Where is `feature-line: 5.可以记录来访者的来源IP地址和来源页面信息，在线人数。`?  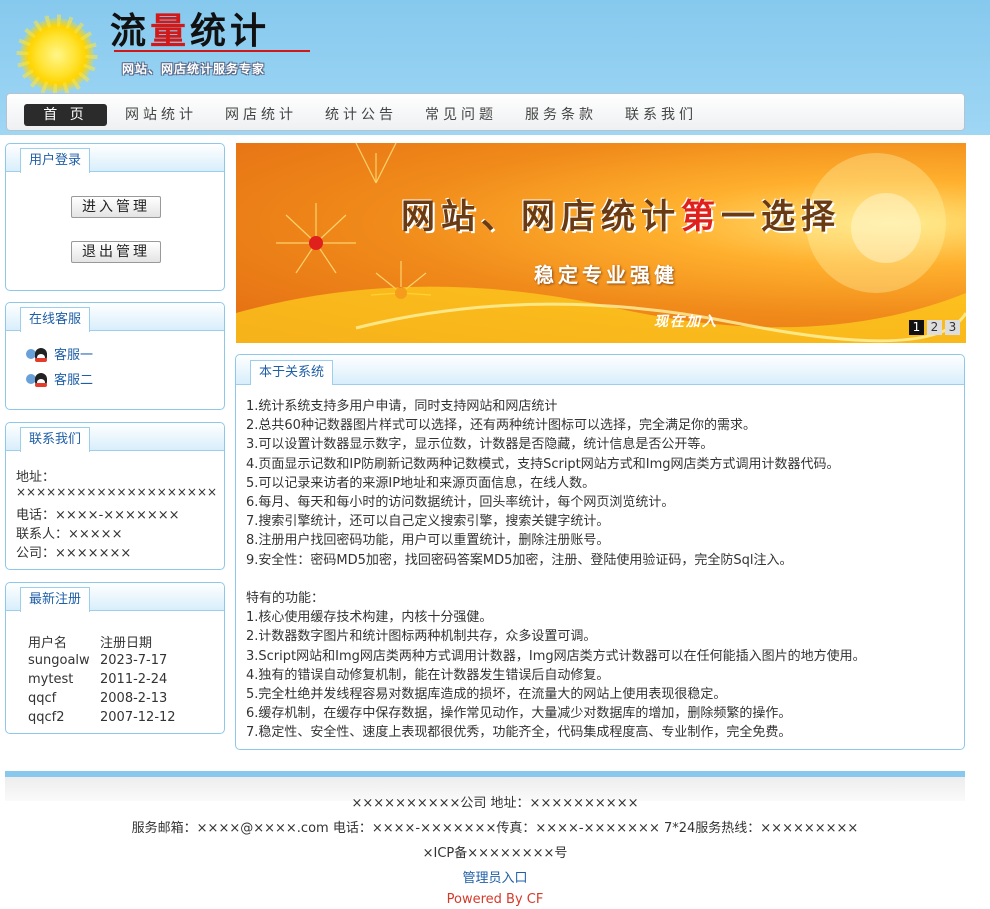
feature-line: 5.可以记录来访者的来源IP地址和来源页面信息，在线人数。 is located at coordinates (421, 483).